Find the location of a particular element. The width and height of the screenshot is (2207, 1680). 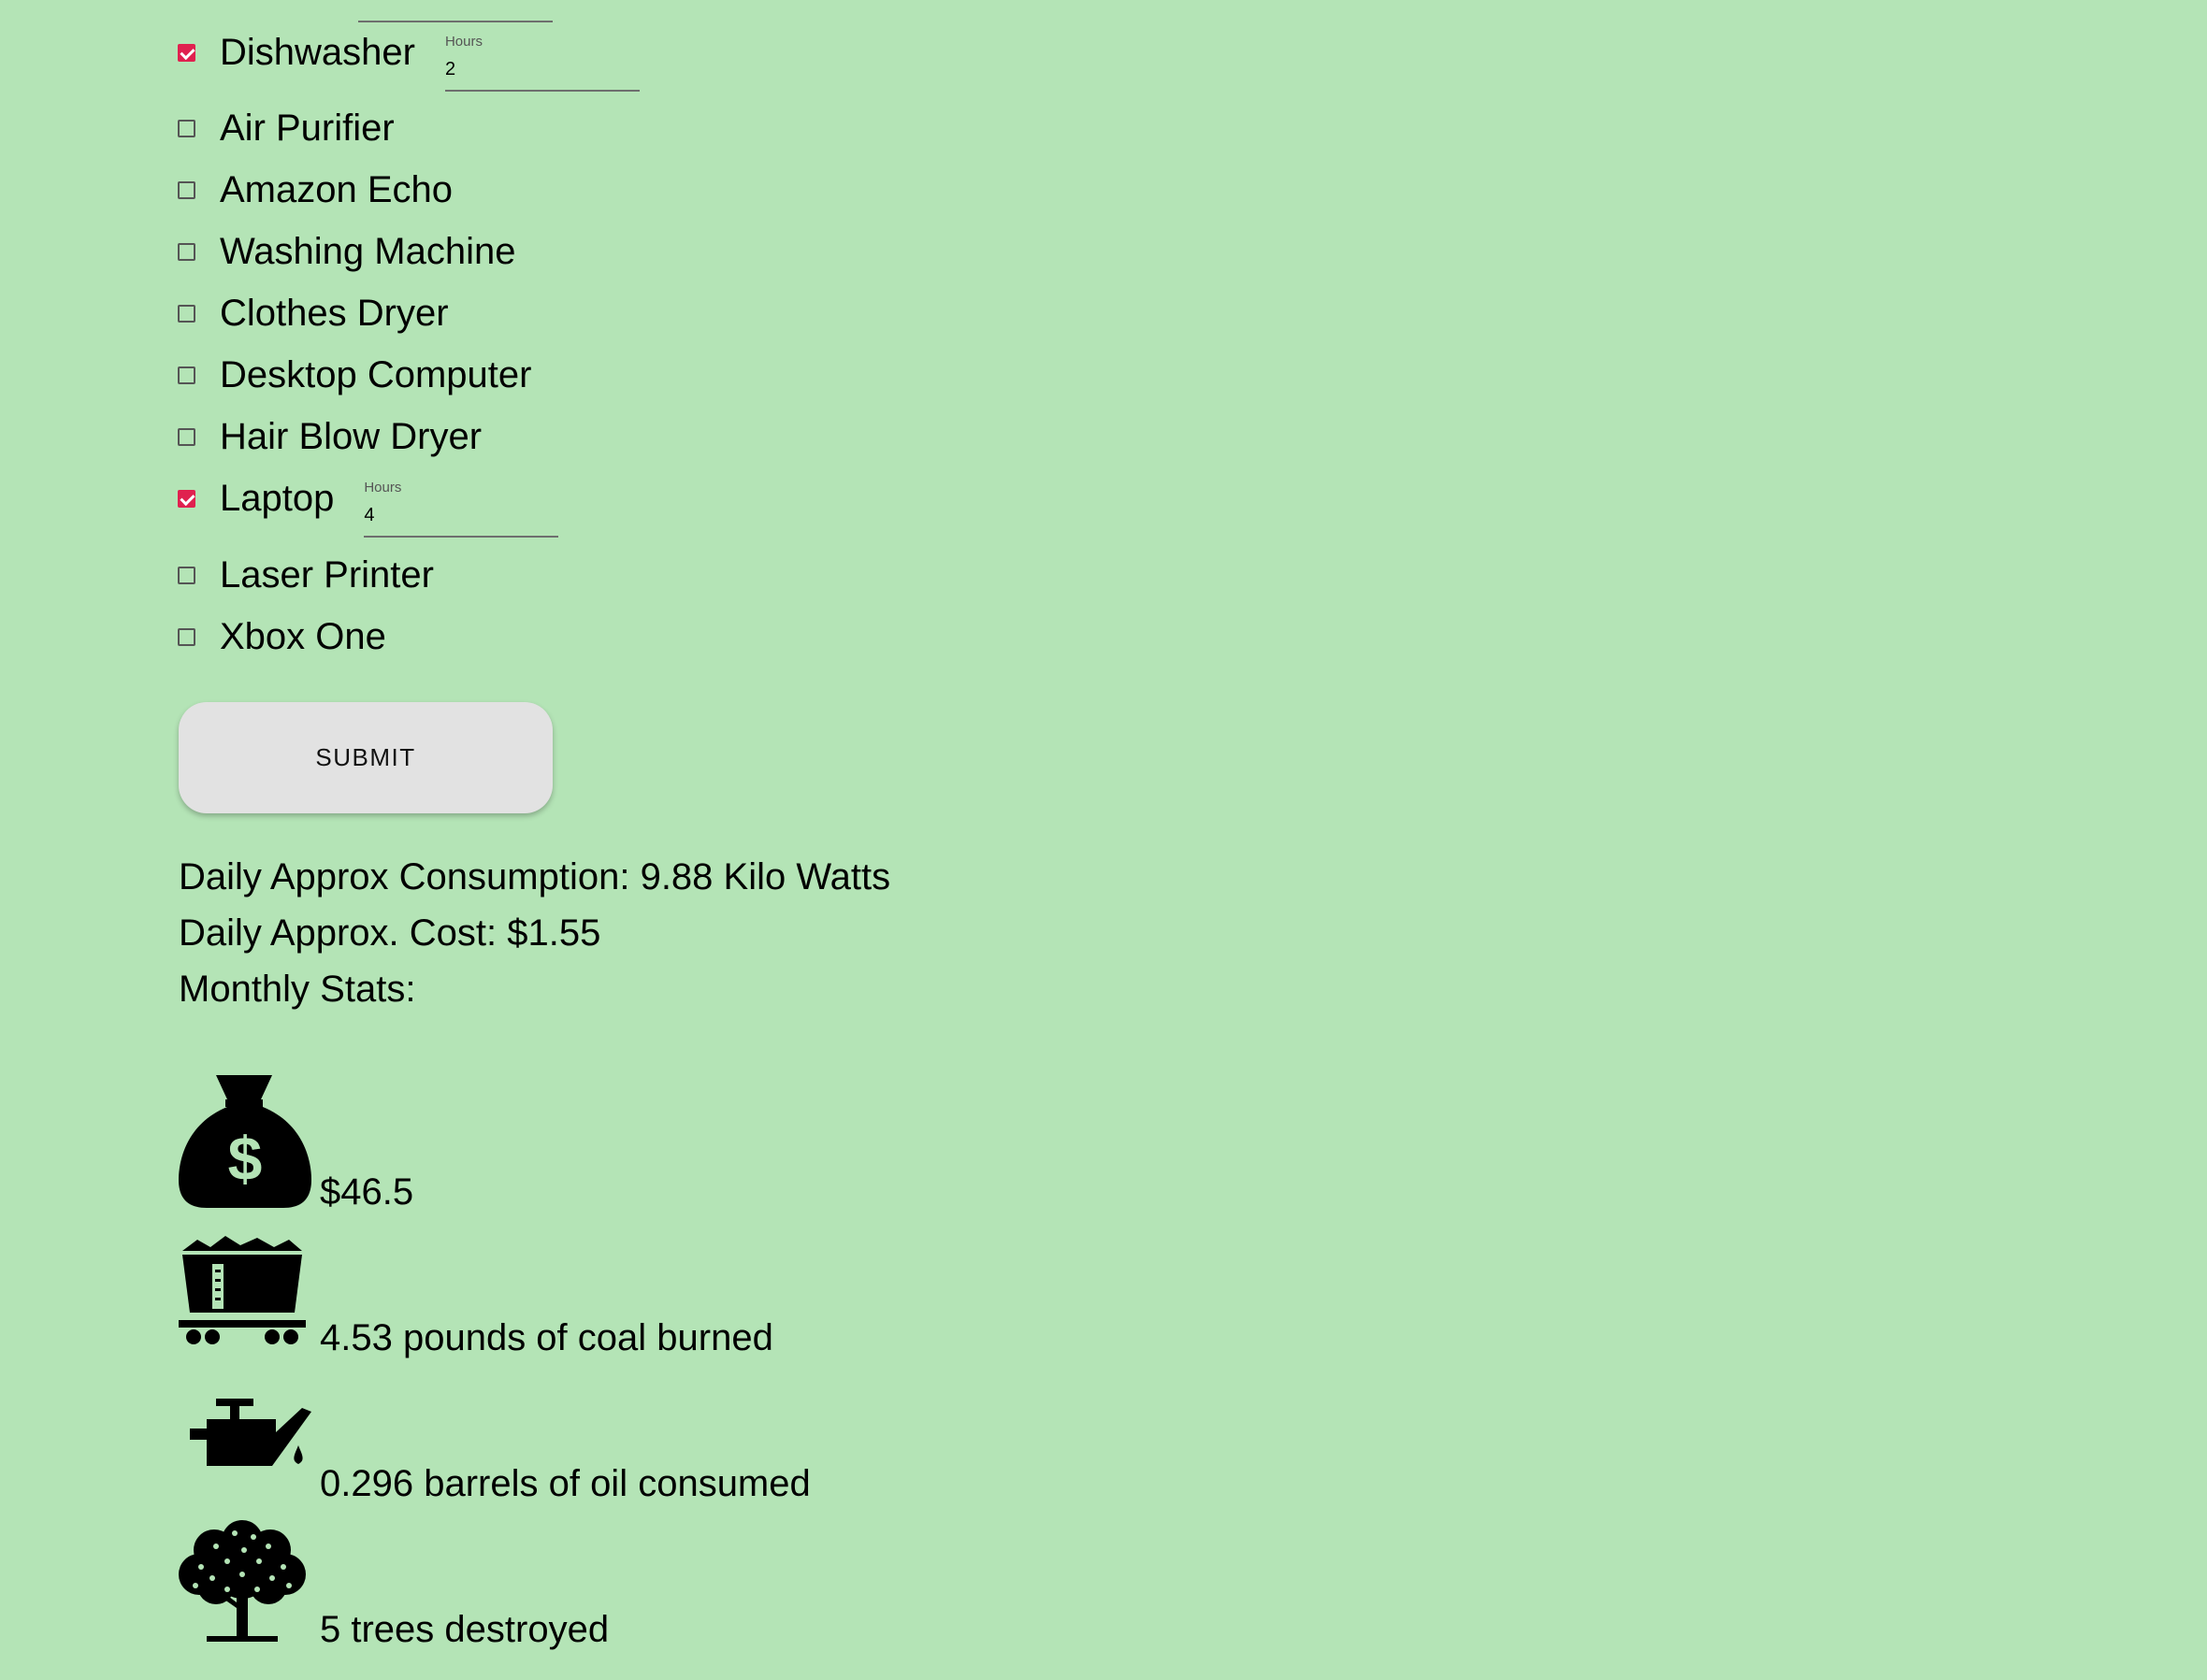

oil-can-icon is located at coordinates (245, 1432).